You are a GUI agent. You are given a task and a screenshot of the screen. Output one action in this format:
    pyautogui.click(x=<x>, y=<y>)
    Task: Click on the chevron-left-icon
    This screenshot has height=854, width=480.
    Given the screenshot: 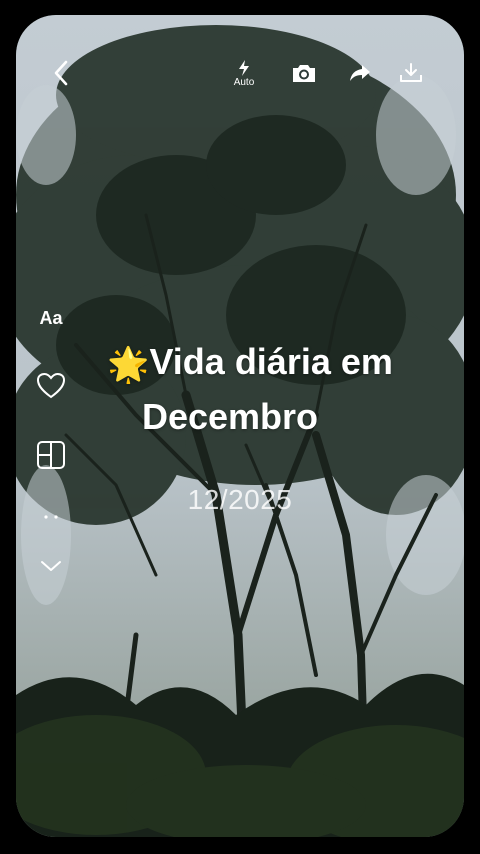 What is the action you would take?
    pyautogui.click(x=61, y=73)
    